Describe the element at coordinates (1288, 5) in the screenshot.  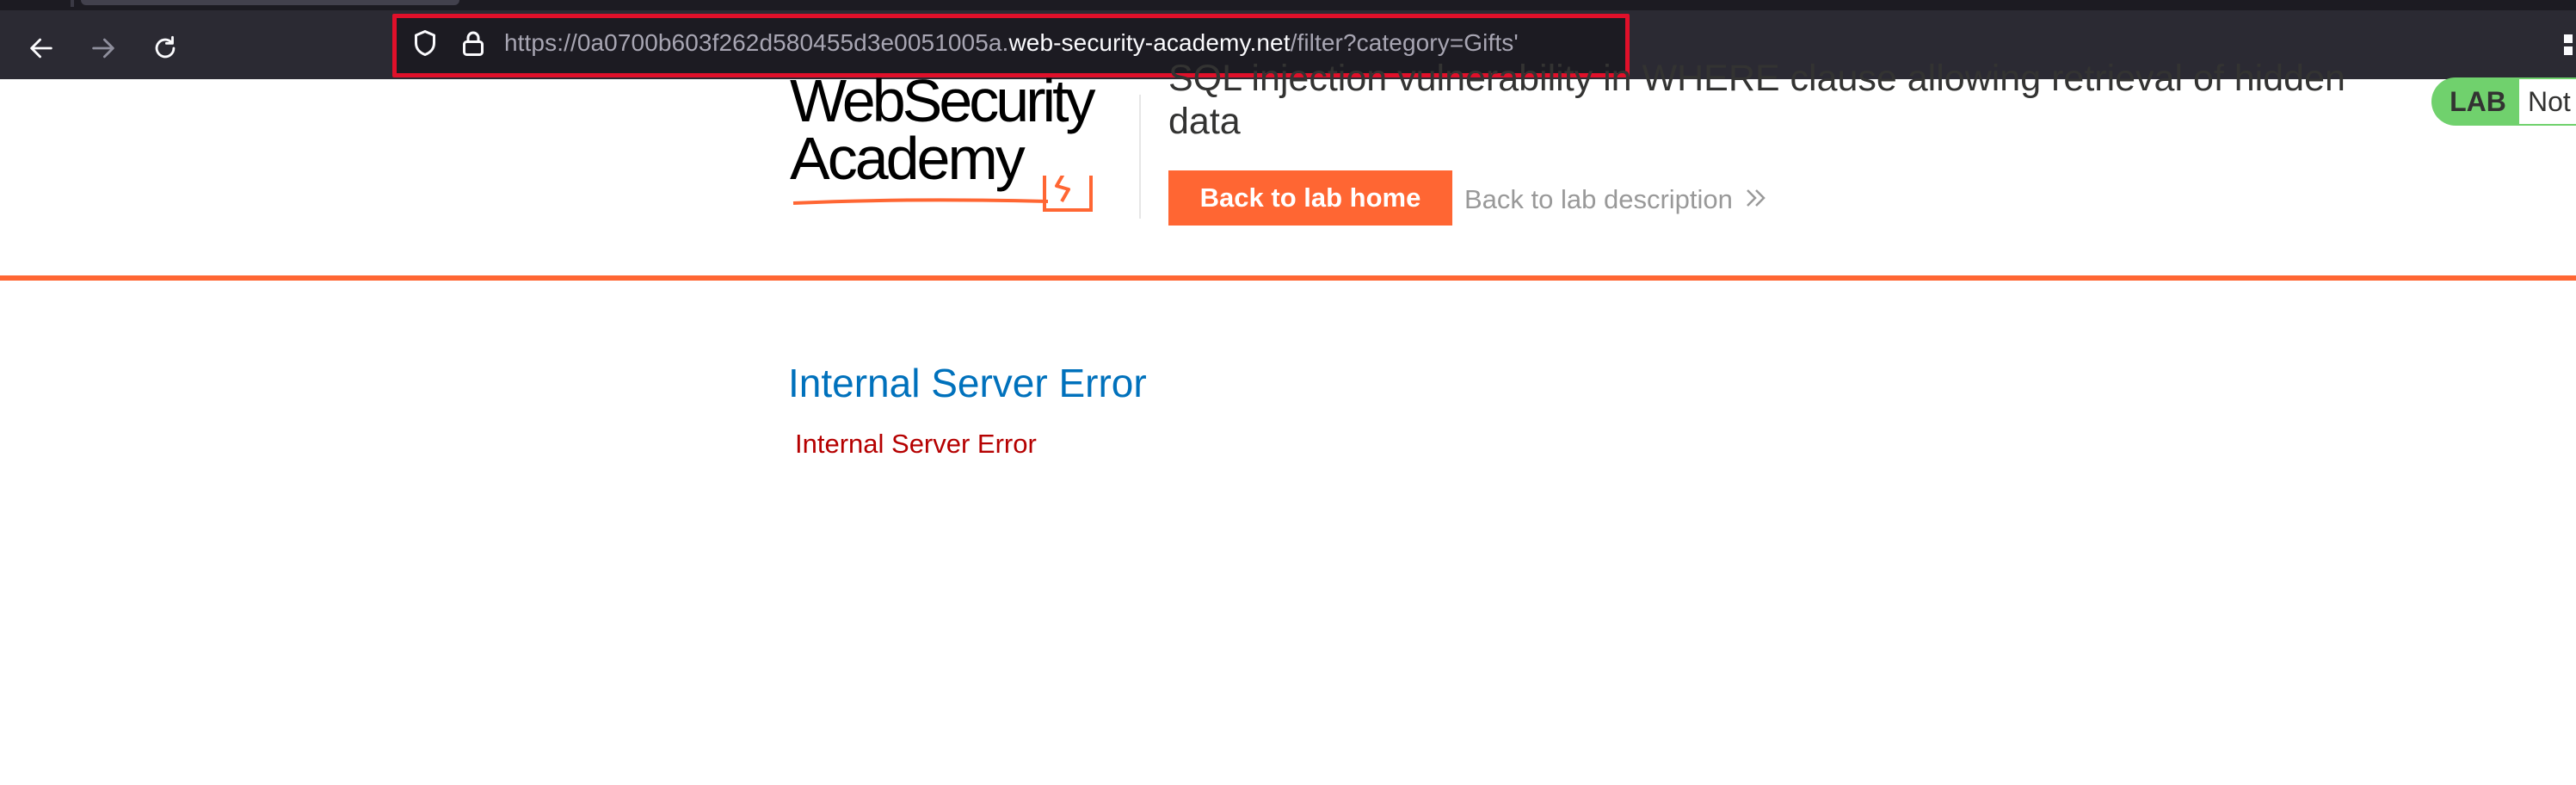
I see `tab-strip` at that location.